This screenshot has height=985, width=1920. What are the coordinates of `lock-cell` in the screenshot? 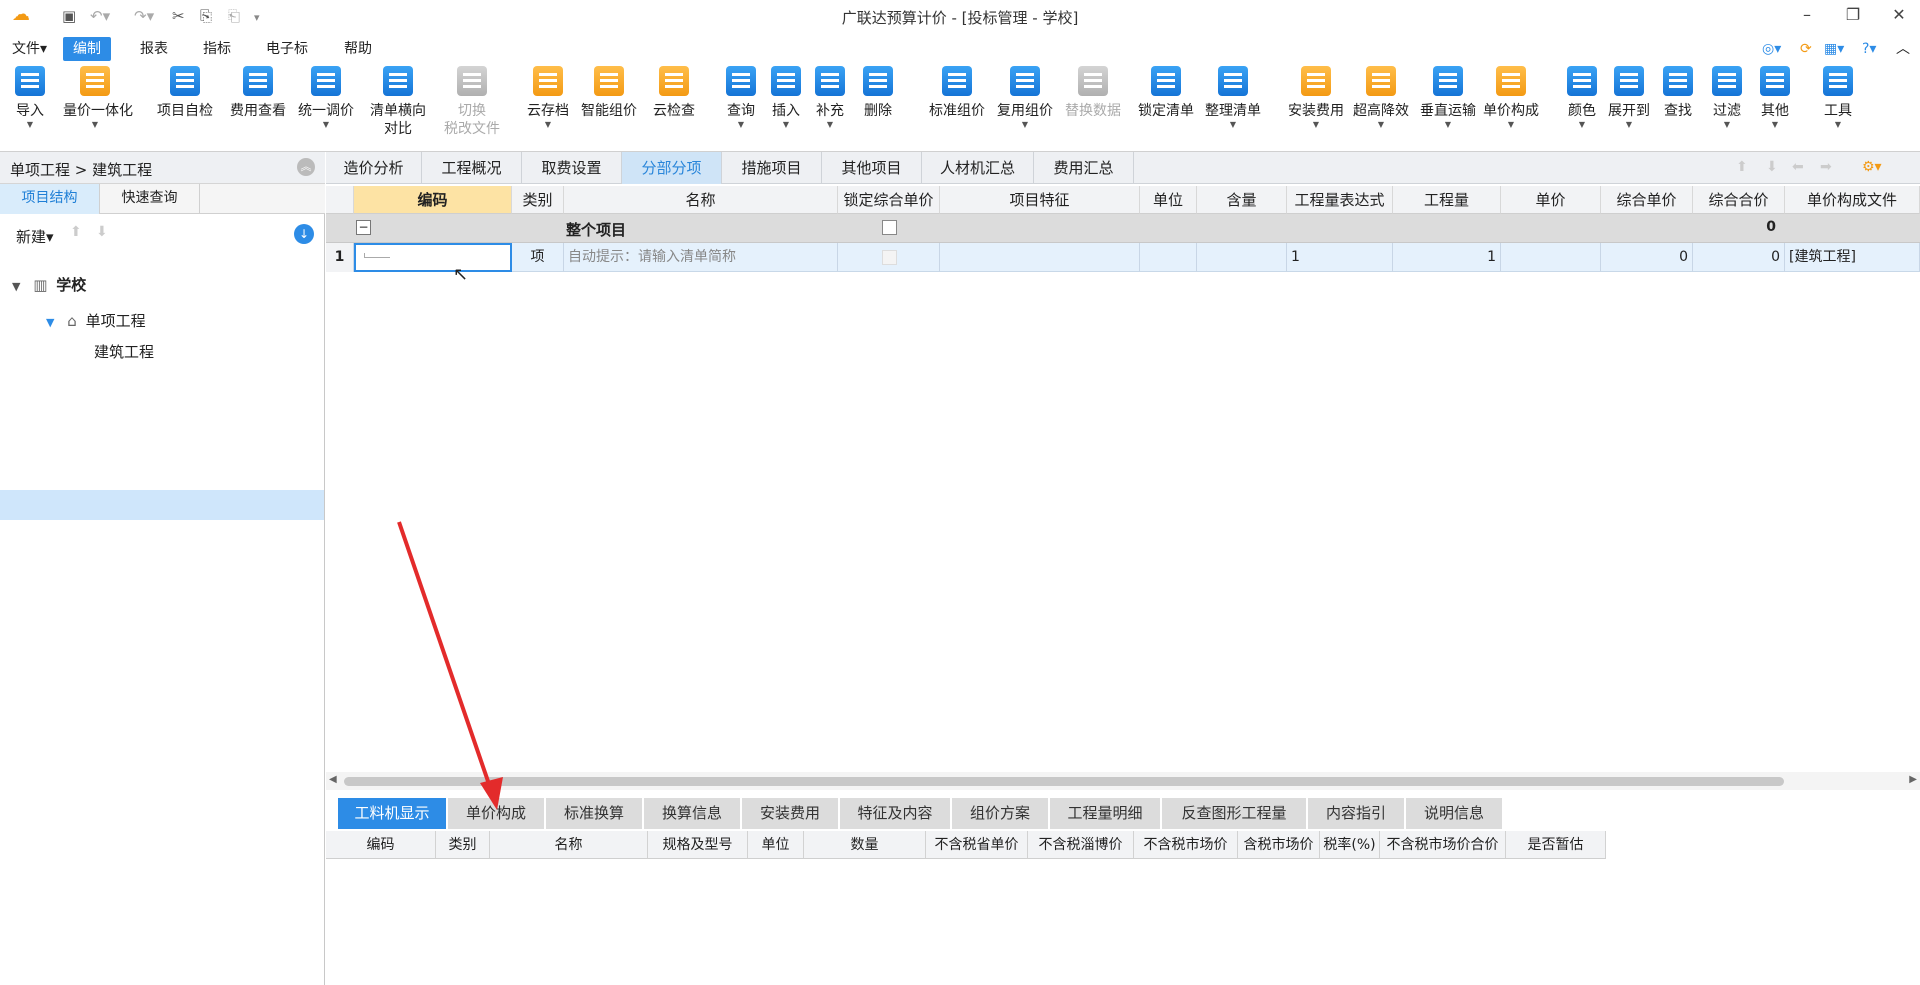 It's located at (889, 257).